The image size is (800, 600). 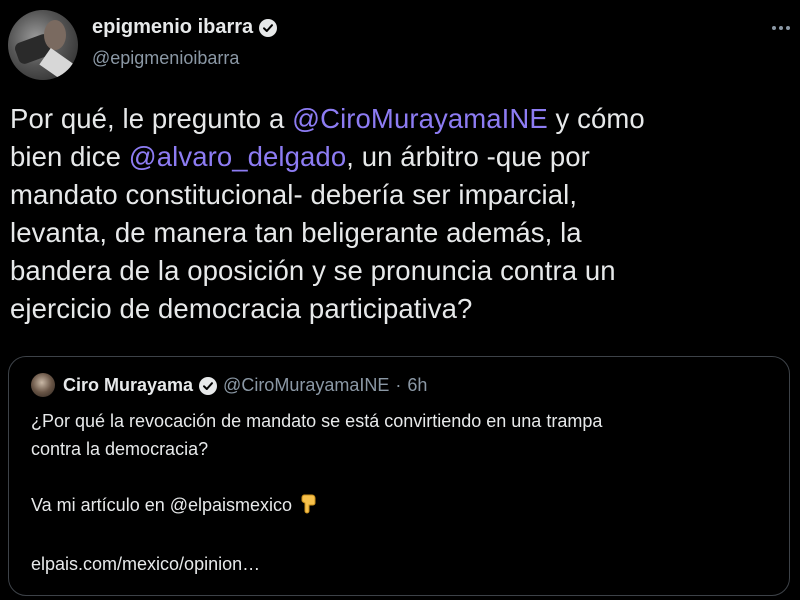 What do you see at coordinates (172, 27) in the screenshot?
I see `author-display-name: epigmenio ibarra` at bounding box center [172, 27].